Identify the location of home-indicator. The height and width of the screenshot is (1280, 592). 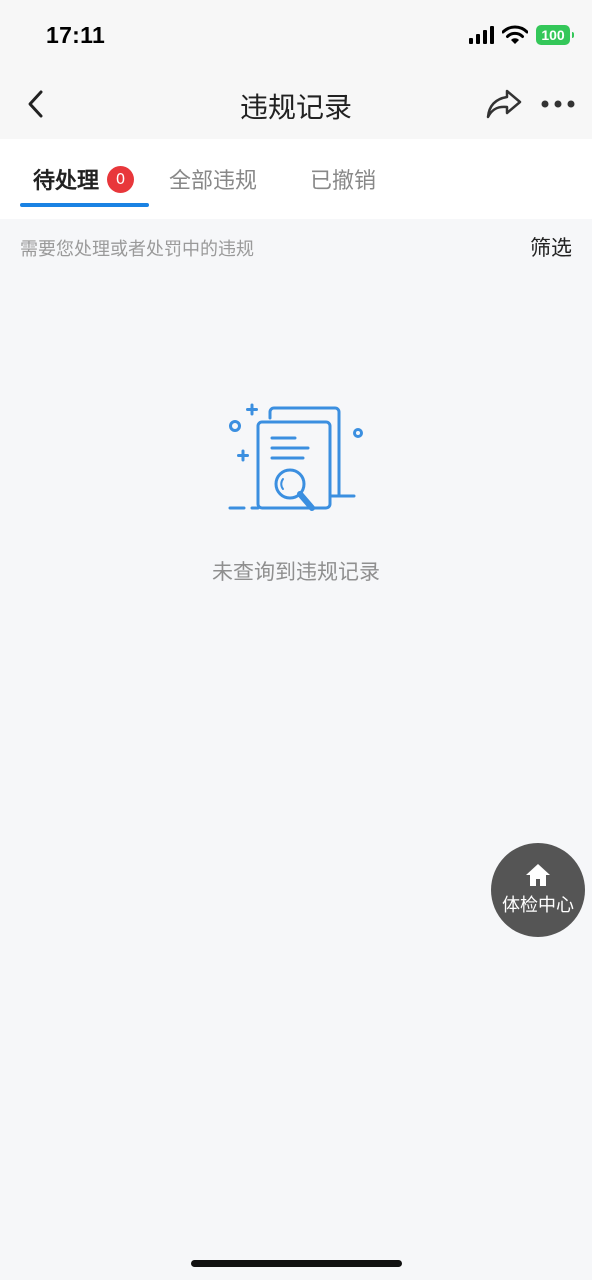
(296, 1263).